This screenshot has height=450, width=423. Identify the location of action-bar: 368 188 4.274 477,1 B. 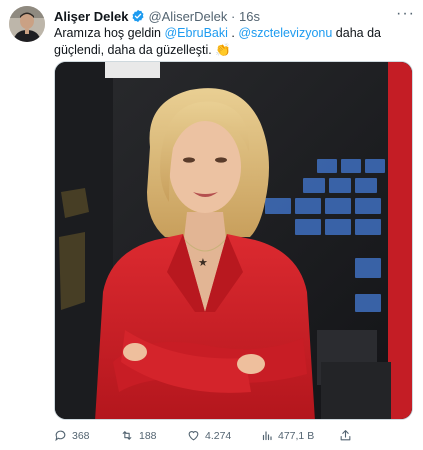
(233, 436).